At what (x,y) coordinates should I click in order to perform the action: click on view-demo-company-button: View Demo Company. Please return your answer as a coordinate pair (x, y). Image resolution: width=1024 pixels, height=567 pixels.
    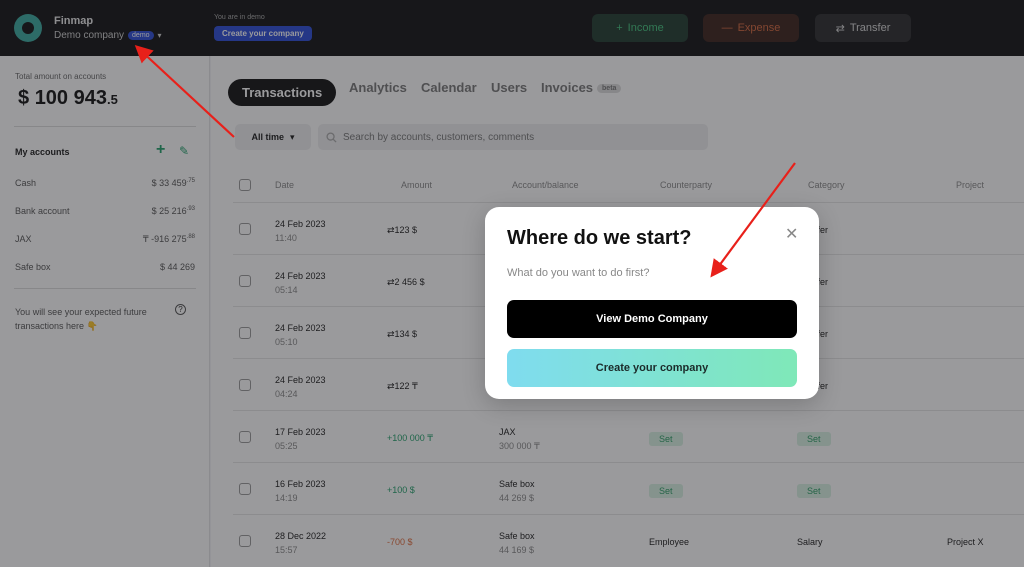
    Looking at the image, I should click on (652, 319).